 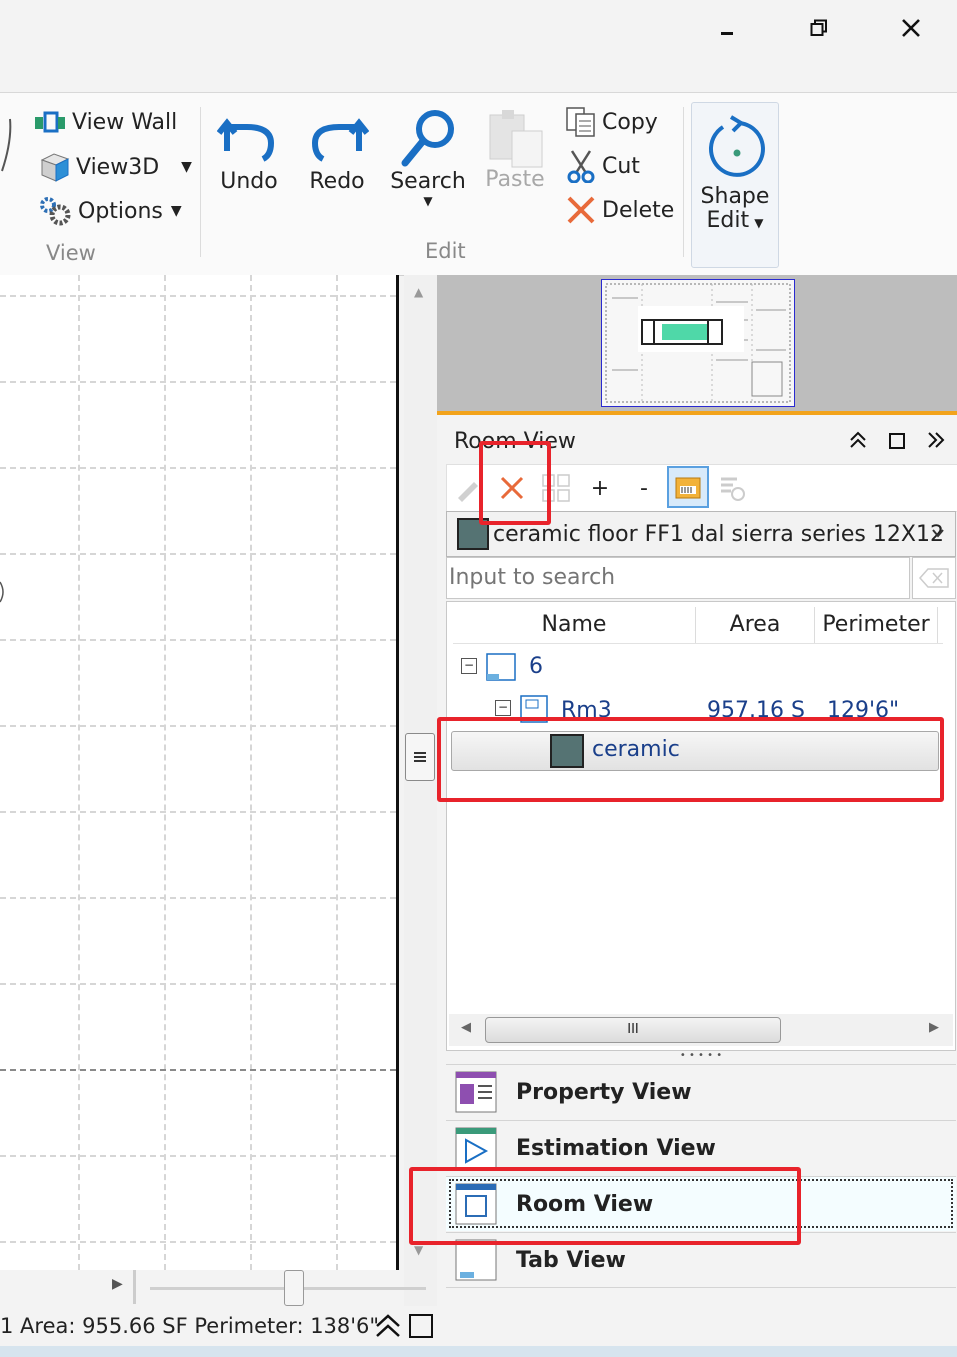 I want to click on paste-button: Paste, so click(x=515, y=149).